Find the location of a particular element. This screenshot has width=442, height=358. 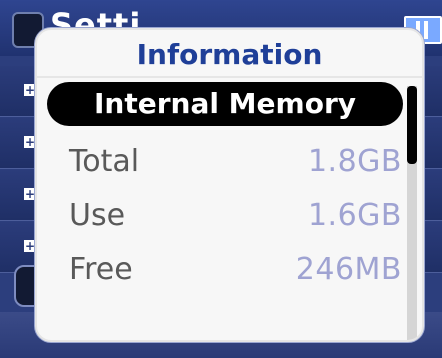

title-divider is located at coordinates (229, 77).